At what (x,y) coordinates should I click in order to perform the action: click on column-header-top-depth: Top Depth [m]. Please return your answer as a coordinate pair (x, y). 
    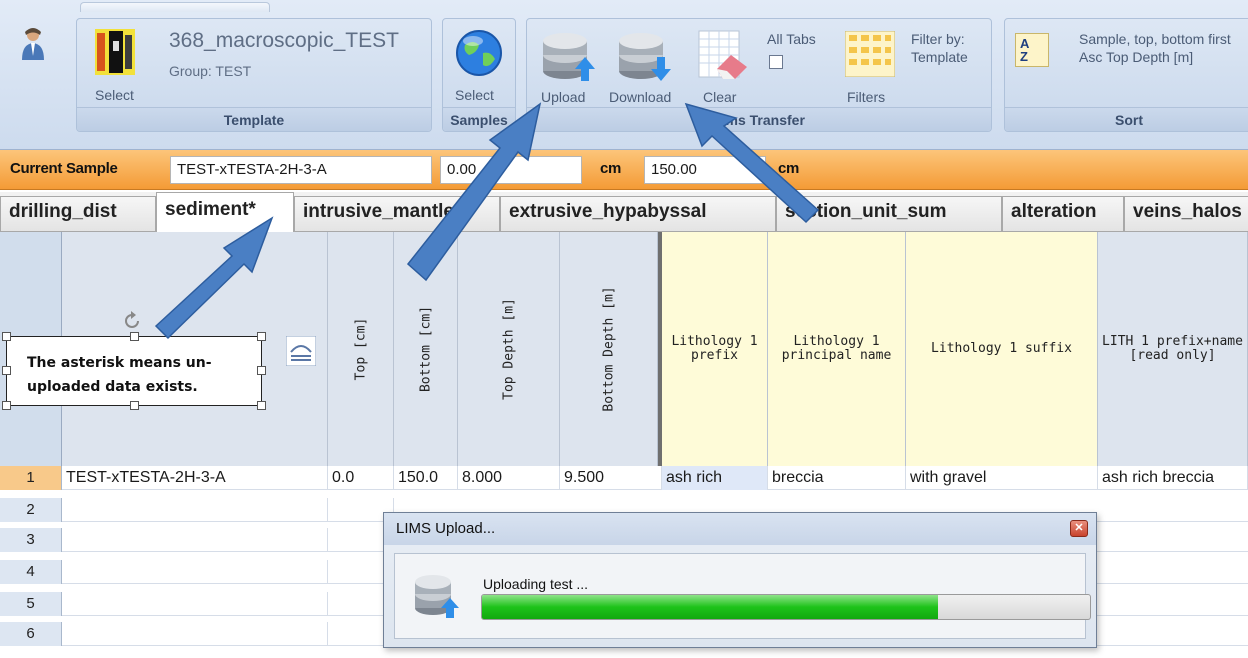
    Looking at the image, I should click on (509, 349).